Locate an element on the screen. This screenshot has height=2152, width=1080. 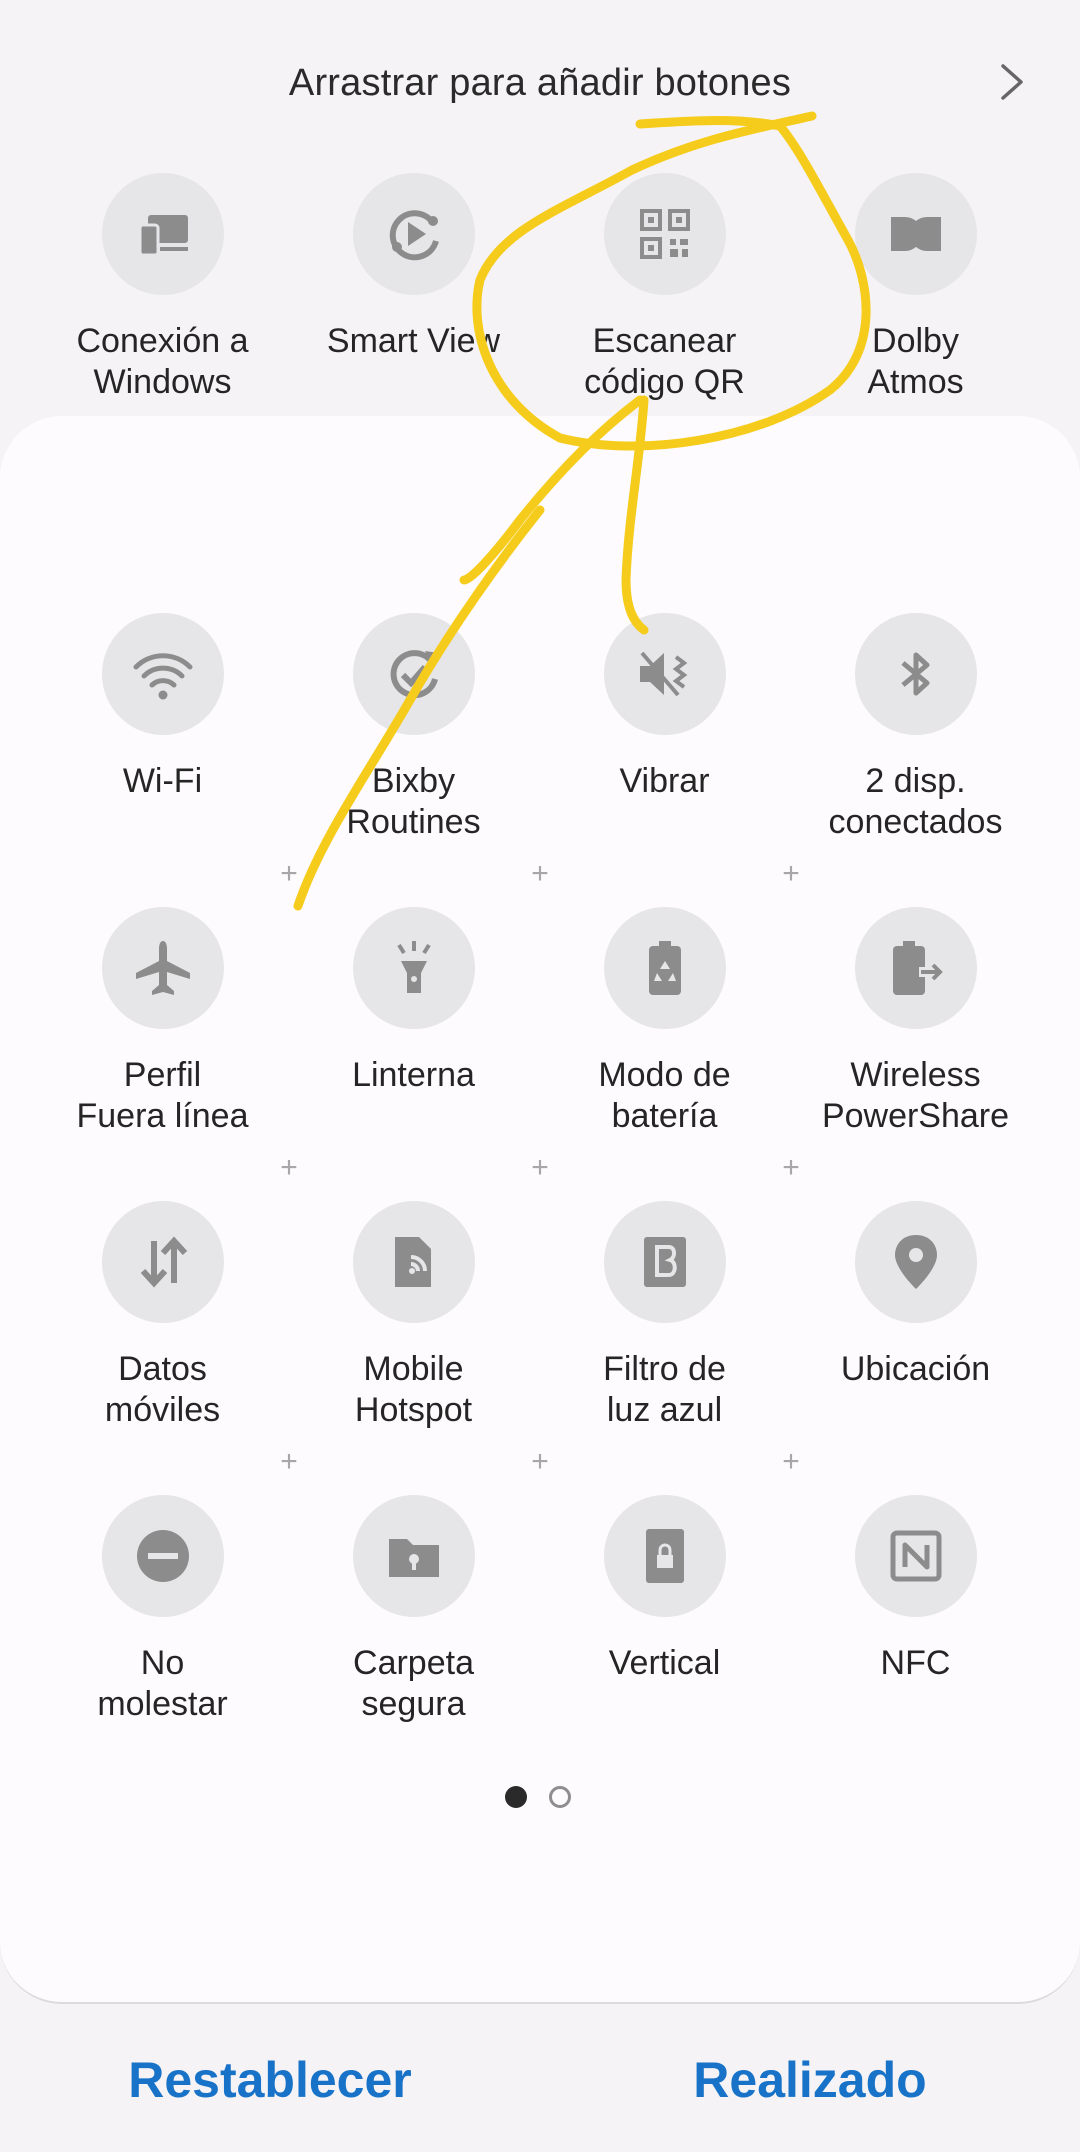
tile-battery-mode: Modo de batería is located at coordinates (664, 1022).